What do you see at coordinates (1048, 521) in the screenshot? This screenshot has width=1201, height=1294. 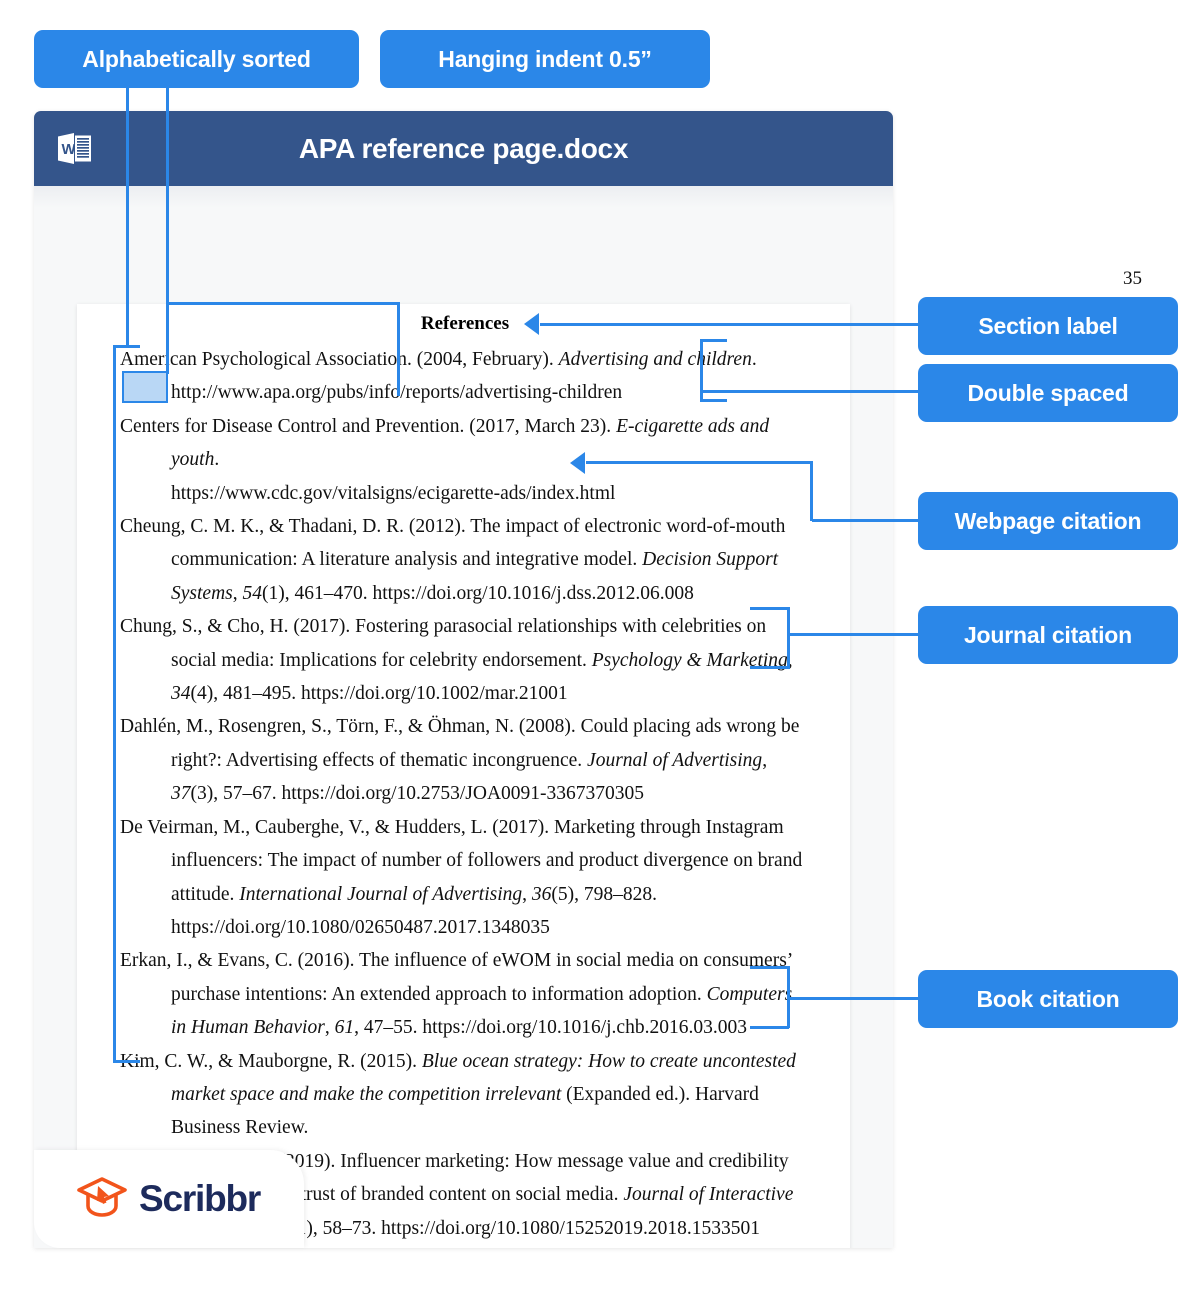 I see `annotation-webpage-citation: Webpage citation` at bounding box center [1048, 521].